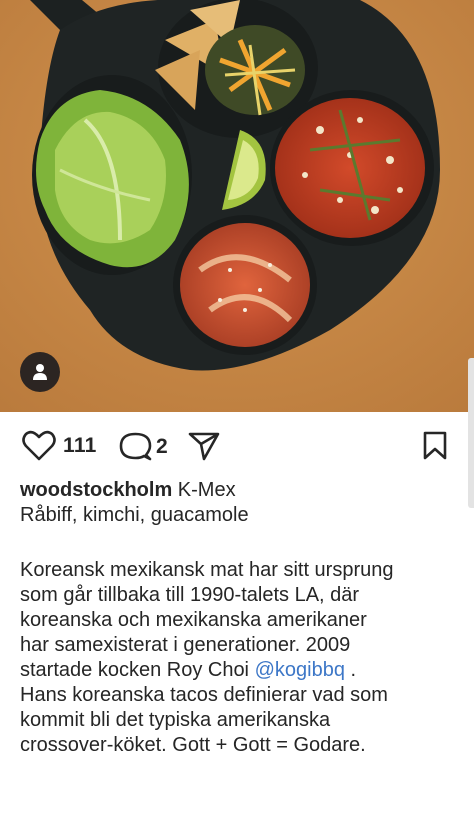  I want to click on bookmark-icon, so click(435, 445).